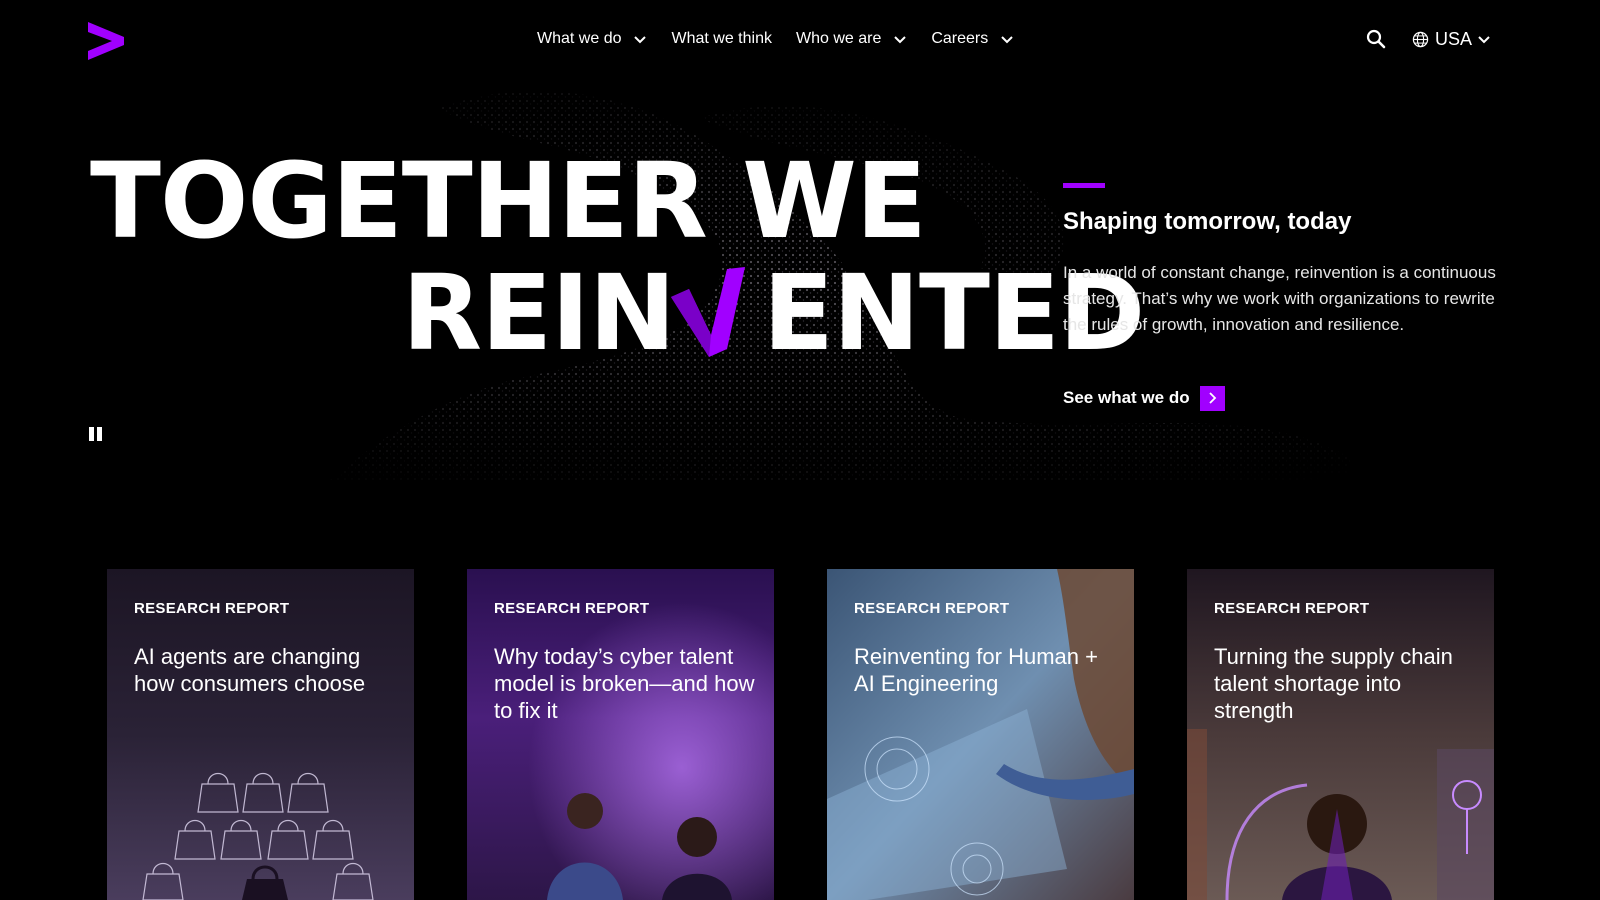 This screenshot has height=900, width=1600. Describe the element at coordinates (1212, 398) in the screenshot. I see `chevron-right-icon` at that location.